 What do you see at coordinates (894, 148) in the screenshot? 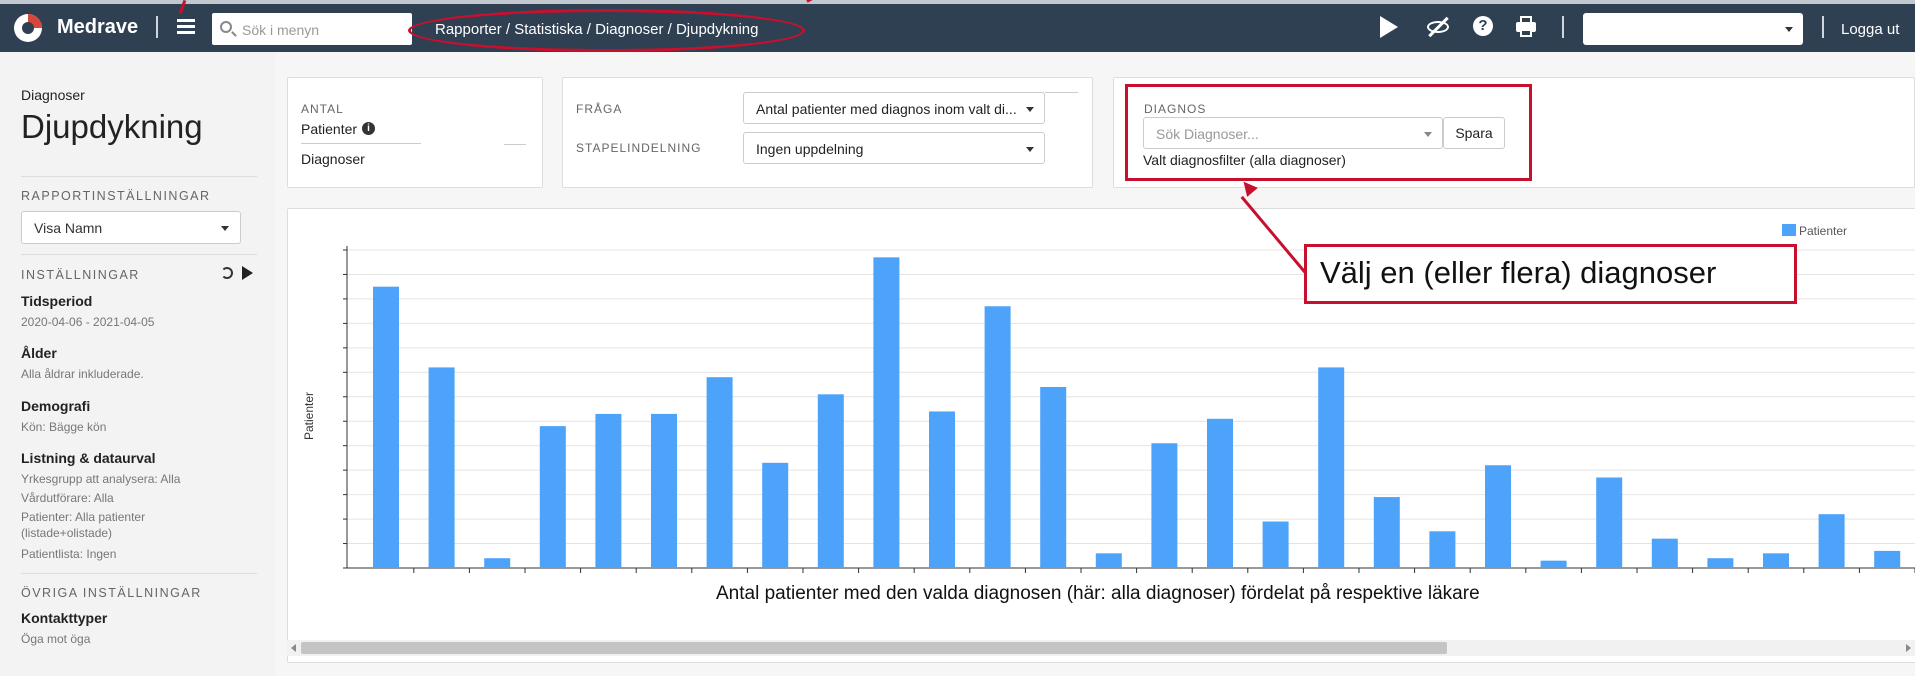
I see `bar-split-select: Ingen uppdelning` at bounding box center [894, 148].